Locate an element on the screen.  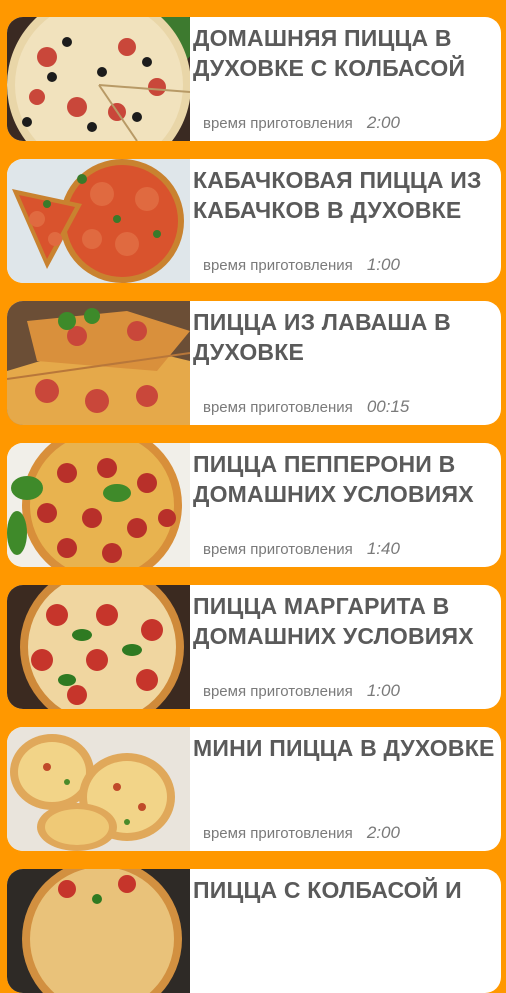
recipe-title: ПИЦЦА ИЗ ЛАВАША В ДУХОВКЕ is located at coordinates (322, 337).